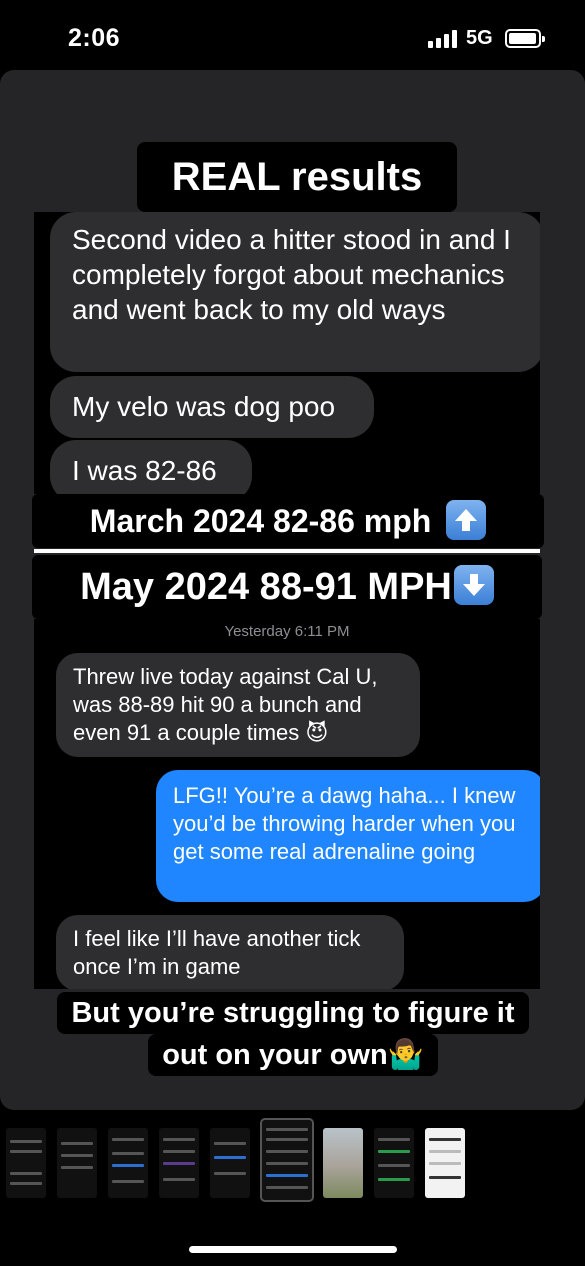 This screenshot has width=585, height=1266. Describe the element at coordinates (473, 584) in the screenshot. I see `down-arrow-emoji-icon` at that location.